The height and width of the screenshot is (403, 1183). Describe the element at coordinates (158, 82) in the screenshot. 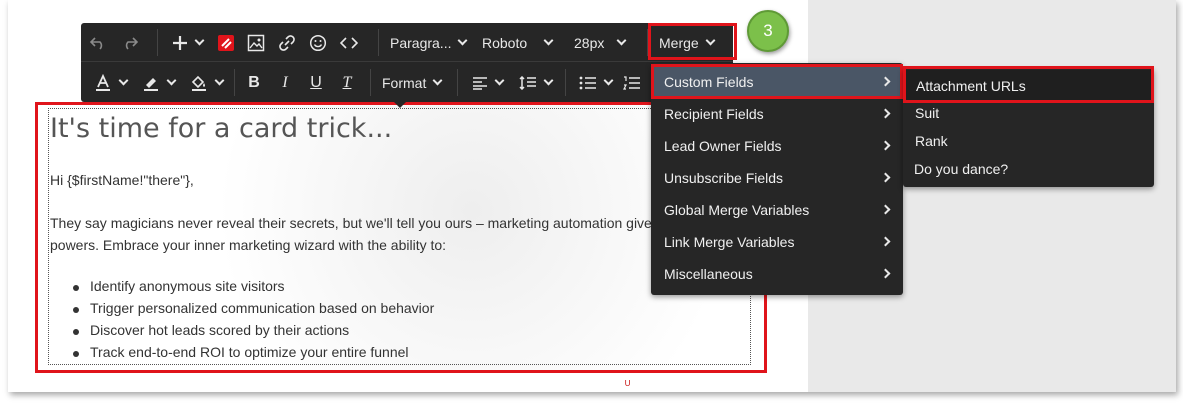

I see `highlight-color-button` at that location.